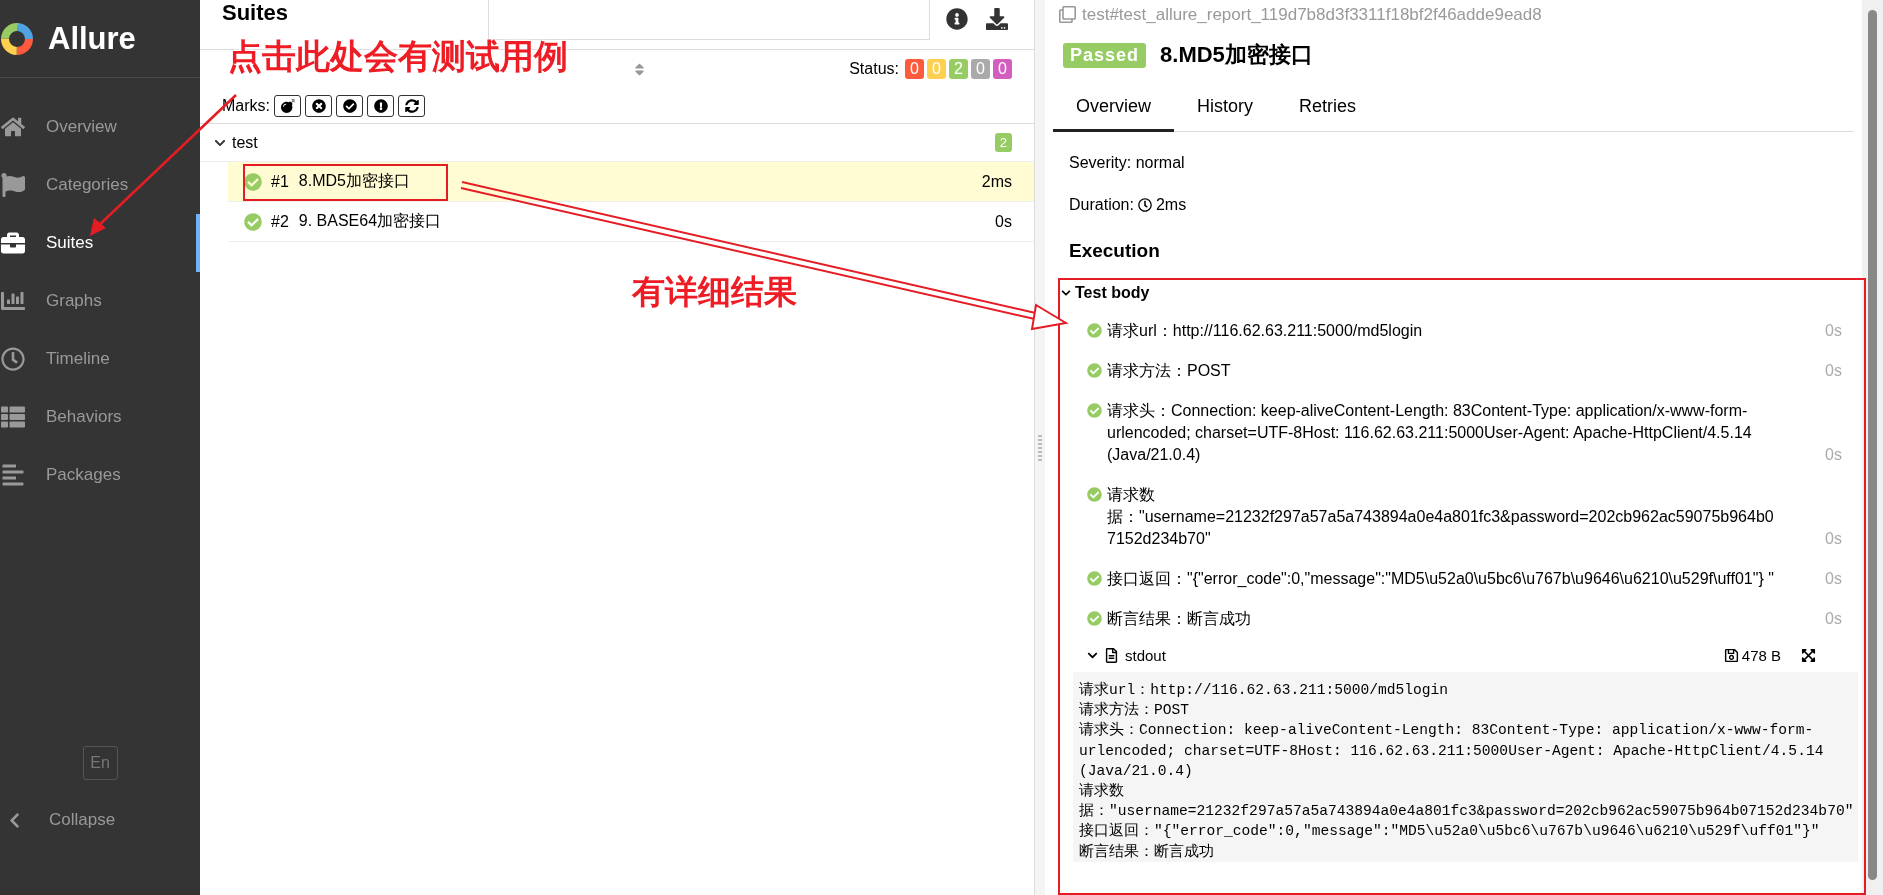  I want to click on nav-label: Graphs, so click(74, 301).